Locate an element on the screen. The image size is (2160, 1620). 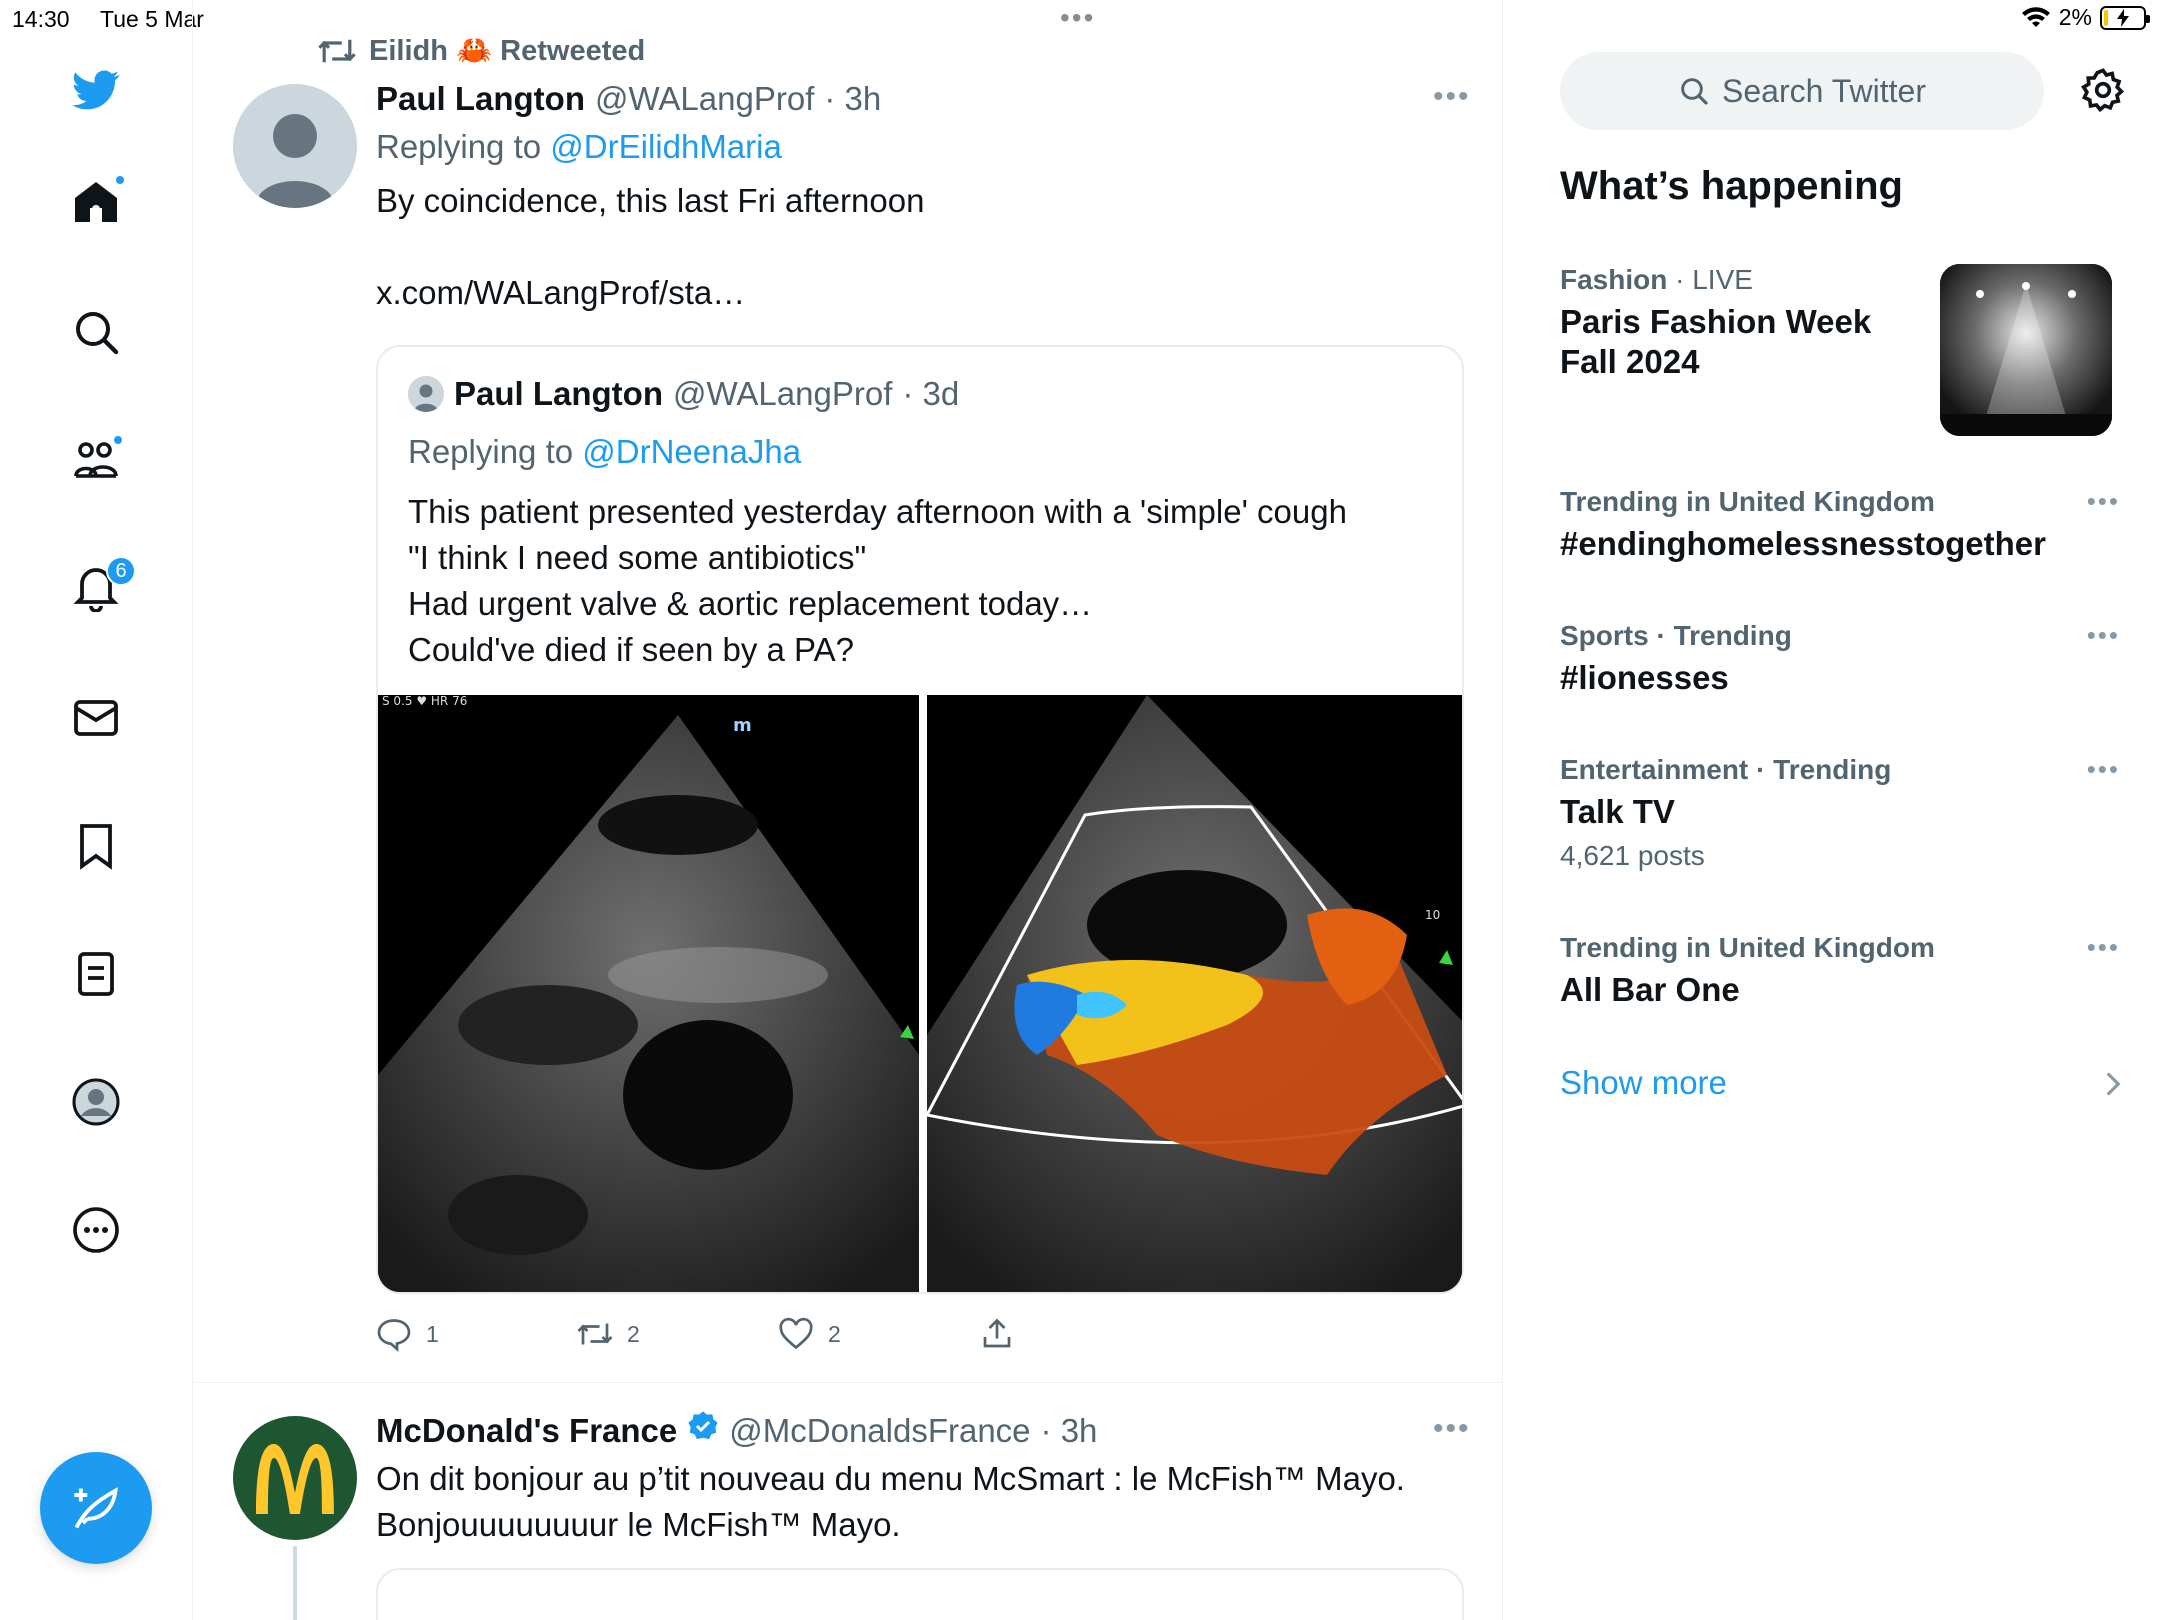
echo-overlay-text: S 0.5 ♥ HR 76 is located at coordinates (424, 701).